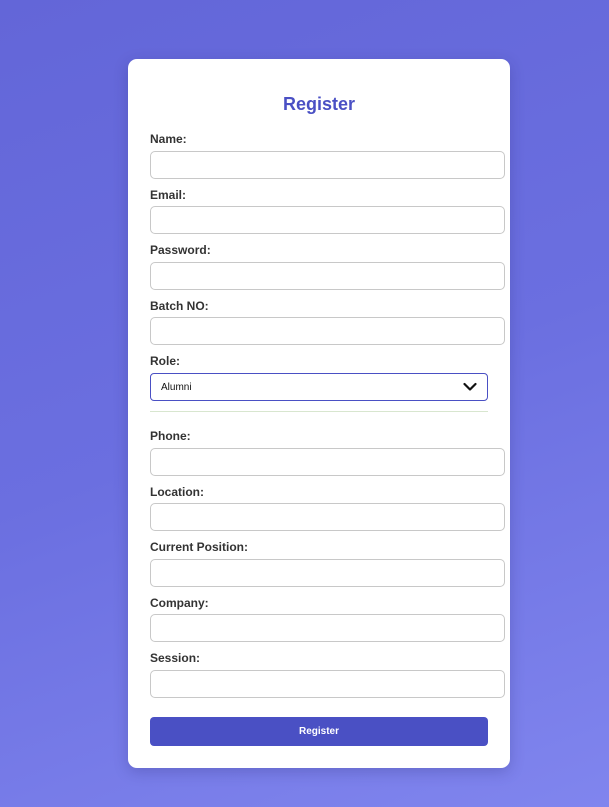 Image resolution: width=609 pixels, height=807 pixels. I want to click on location-input, so click(327, 517).